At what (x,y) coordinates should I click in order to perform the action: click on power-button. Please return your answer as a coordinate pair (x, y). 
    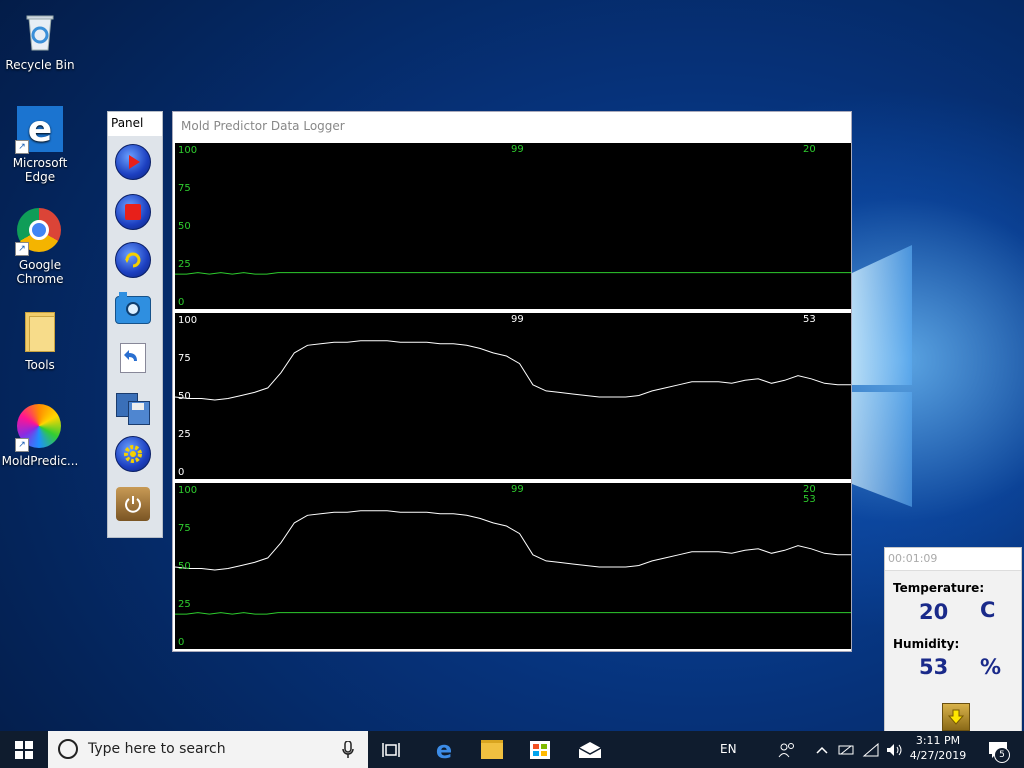
    Looking at the image, I should click on (133, 504).